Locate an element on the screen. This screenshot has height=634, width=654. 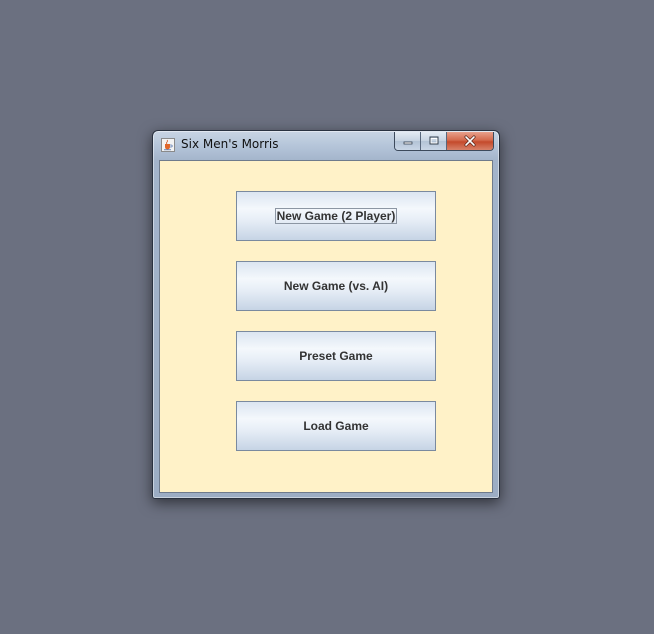
load-game-label: Load Game is located at coordinates (336, 426).